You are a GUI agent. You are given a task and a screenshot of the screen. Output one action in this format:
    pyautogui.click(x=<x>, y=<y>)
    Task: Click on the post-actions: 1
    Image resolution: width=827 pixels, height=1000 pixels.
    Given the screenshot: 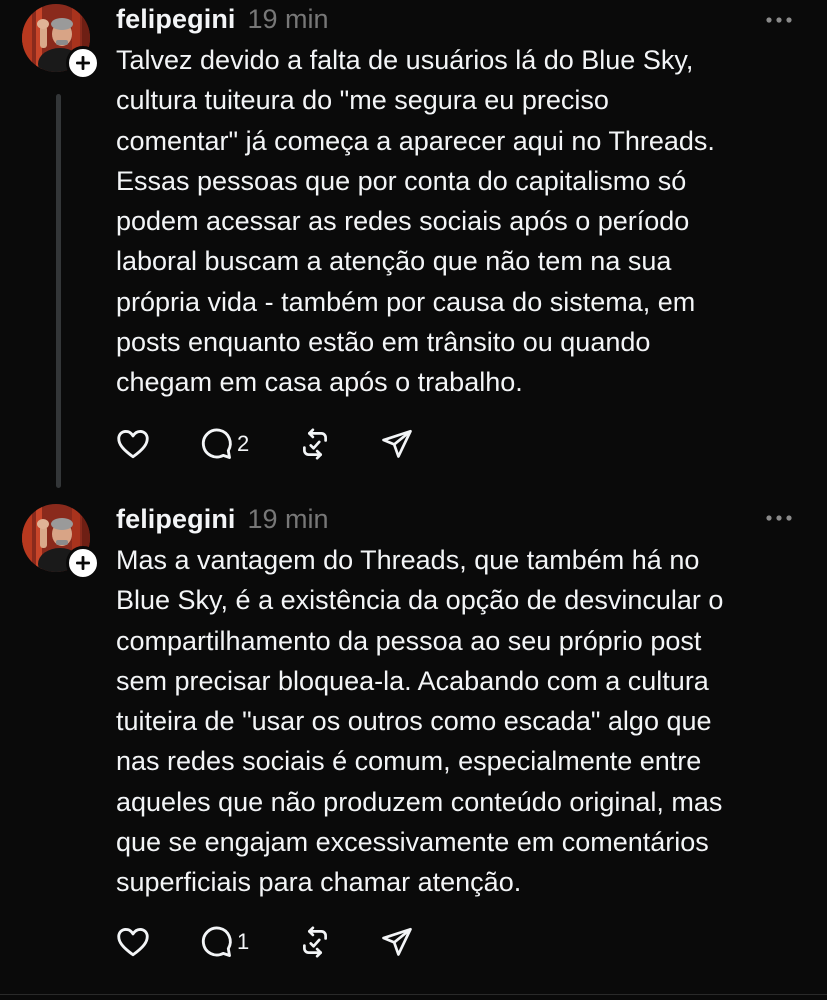 What is the action you would take?
    pyautogui.click(x=272, y=942)
    